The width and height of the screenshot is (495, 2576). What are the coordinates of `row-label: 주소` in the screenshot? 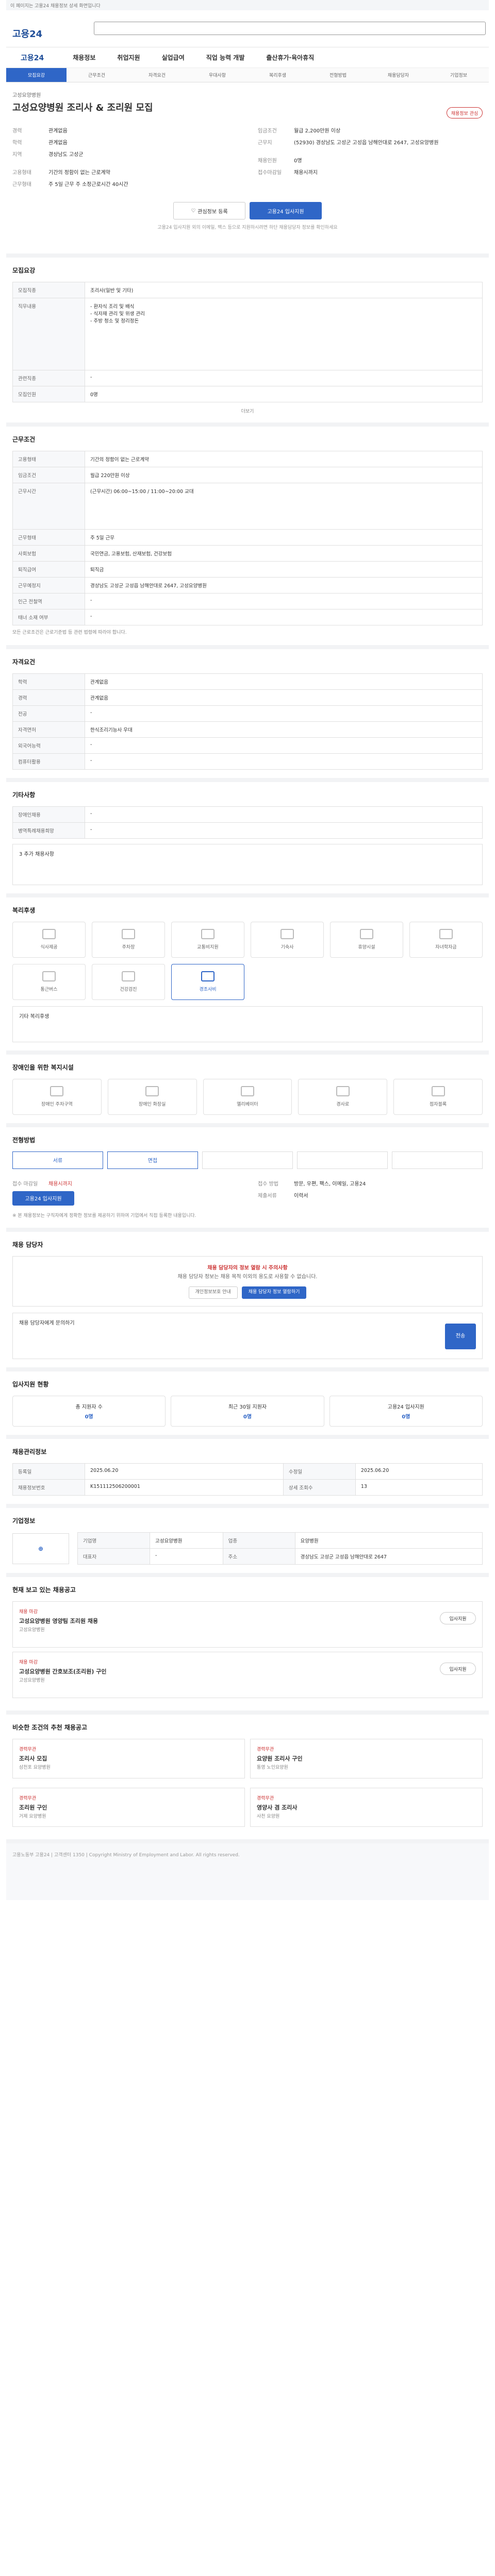 It's located at (258, 1556).